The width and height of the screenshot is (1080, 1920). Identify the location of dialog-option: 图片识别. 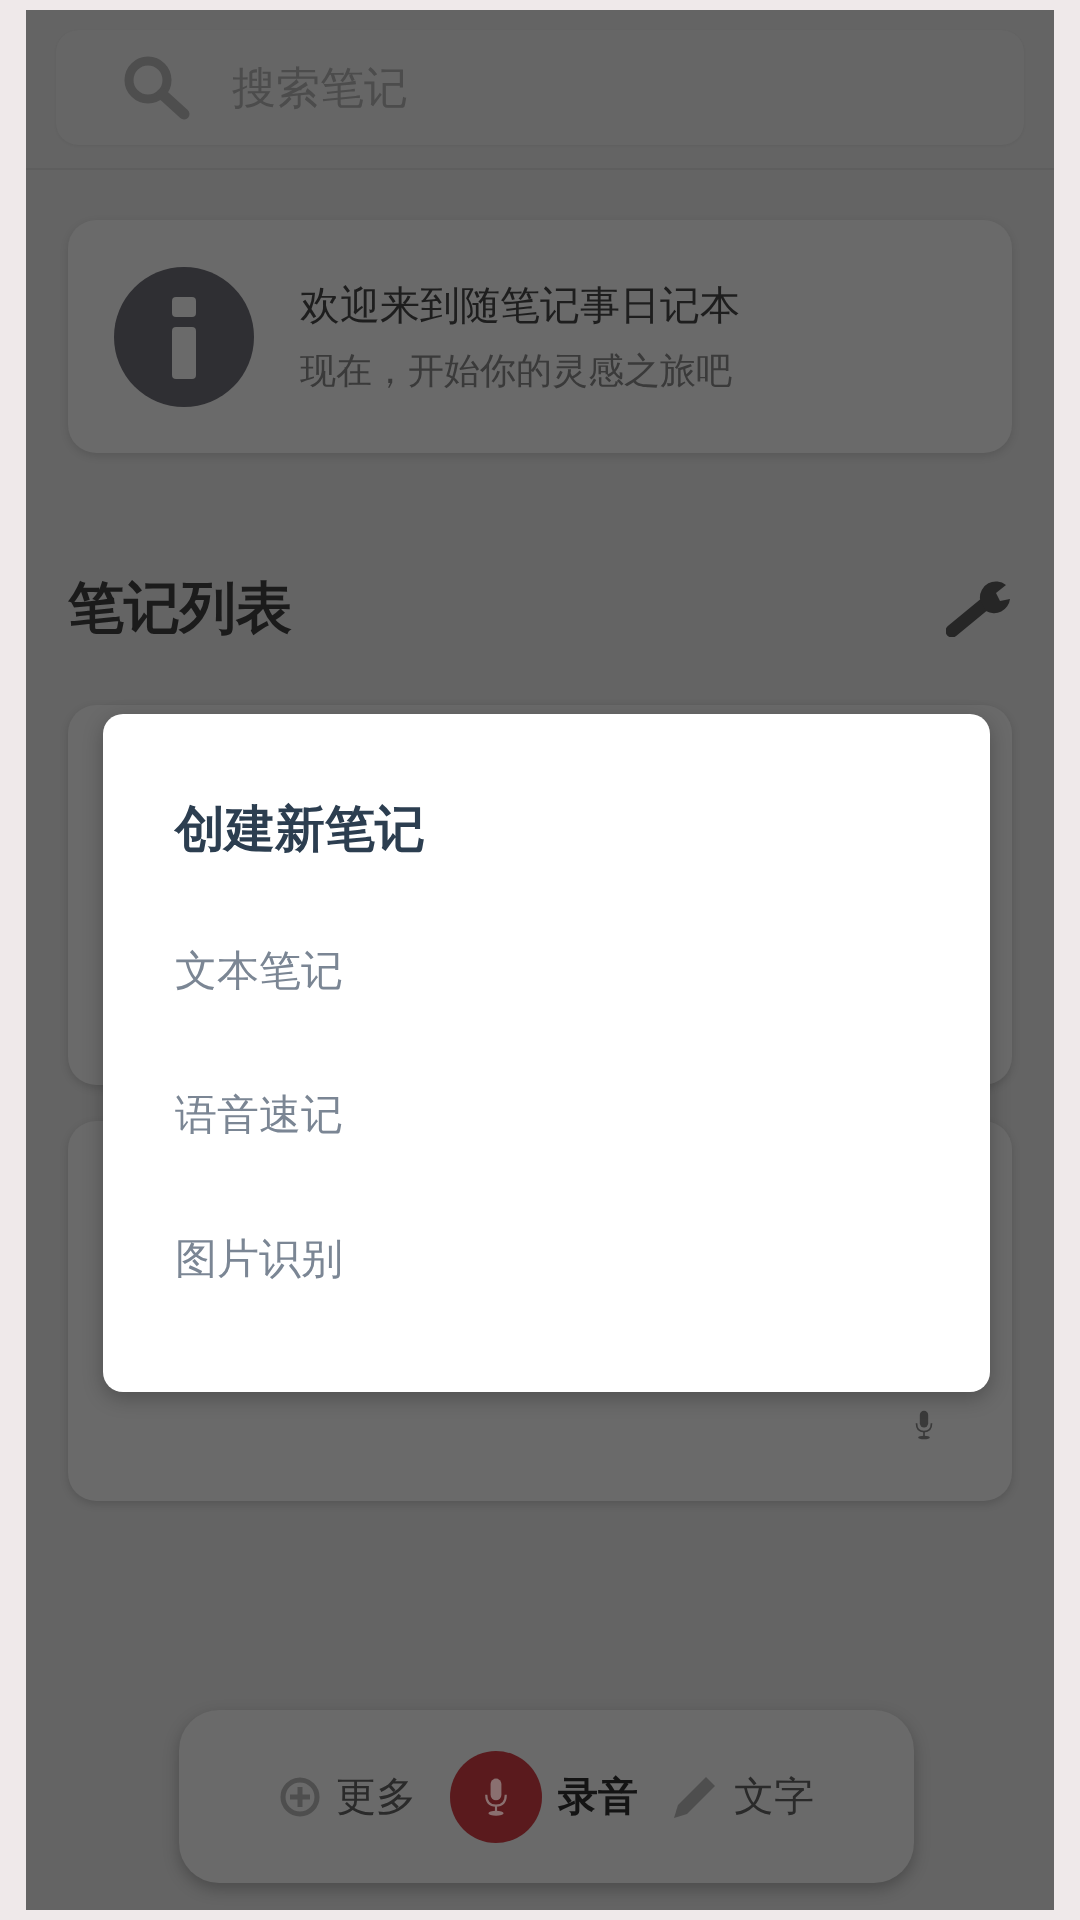
(259, 1259).